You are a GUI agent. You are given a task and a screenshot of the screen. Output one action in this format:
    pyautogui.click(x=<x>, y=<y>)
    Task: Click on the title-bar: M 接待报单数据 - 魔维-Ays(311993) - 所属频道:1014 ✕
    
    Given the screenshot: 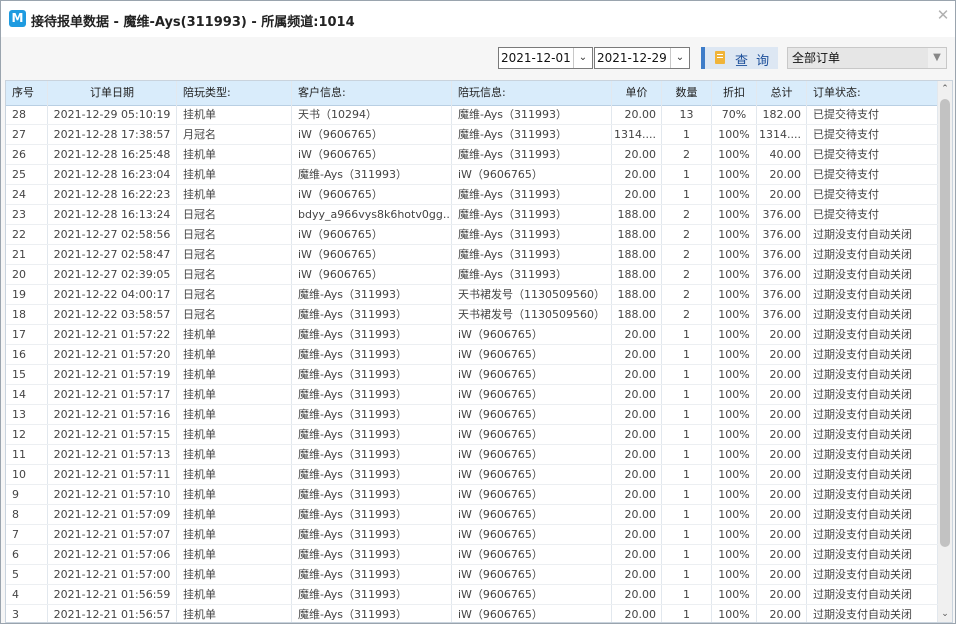 What is the action you would take?
    pyautogui.click(x=478, y=19)
    